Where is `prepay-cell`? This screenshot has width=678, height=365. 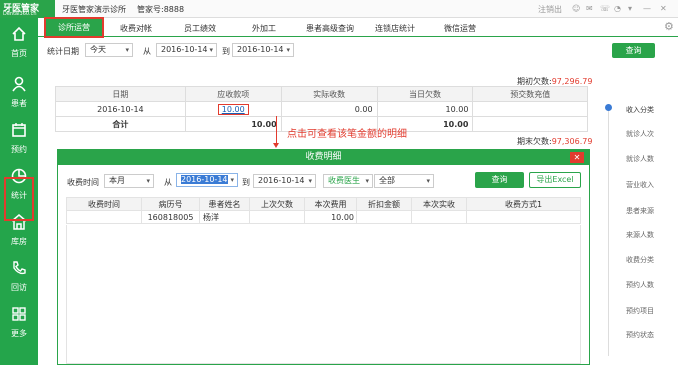
prepay-cell is located at coordinates (530, 109).